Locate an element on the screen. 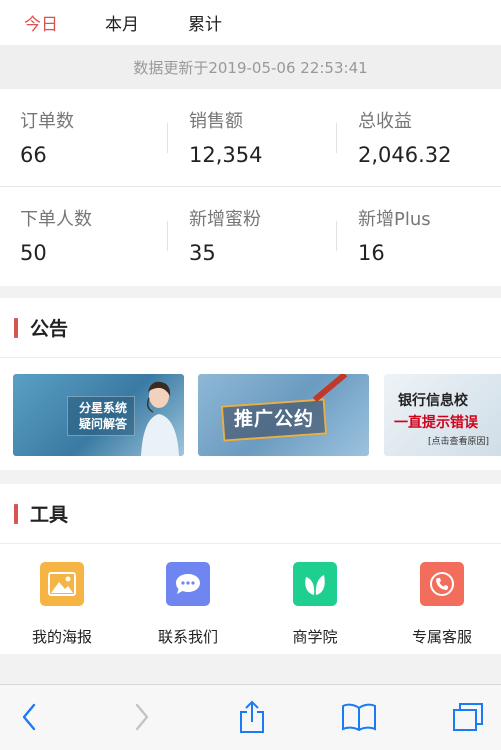 The width and height of the screenshot is (501, 750). share-icon is located at coordinates (252, 717).